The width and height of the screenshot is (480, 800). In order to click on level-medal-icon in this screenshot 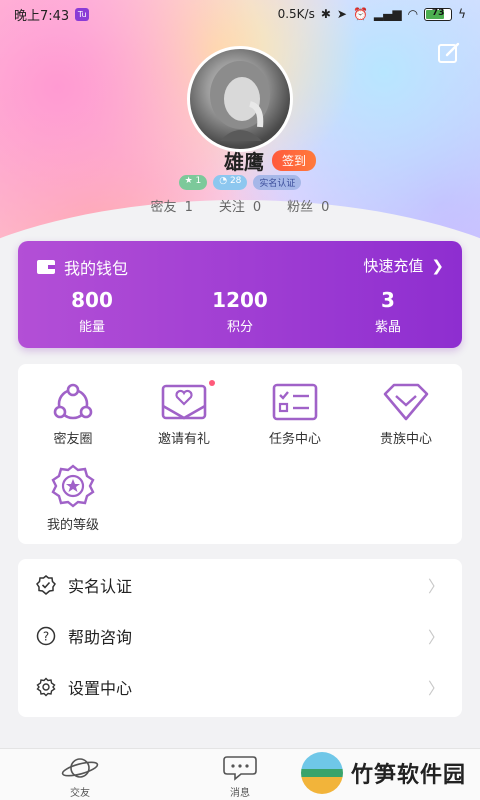, I will do `click(73, 486)`.